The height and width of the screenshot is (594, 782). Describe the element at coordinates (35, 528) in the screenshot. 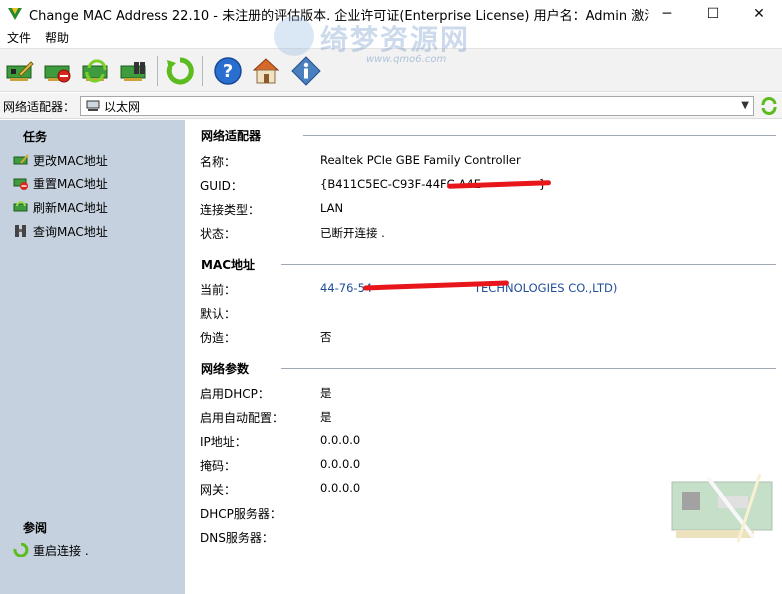

I see `reference-heading: 参阅` at that location.